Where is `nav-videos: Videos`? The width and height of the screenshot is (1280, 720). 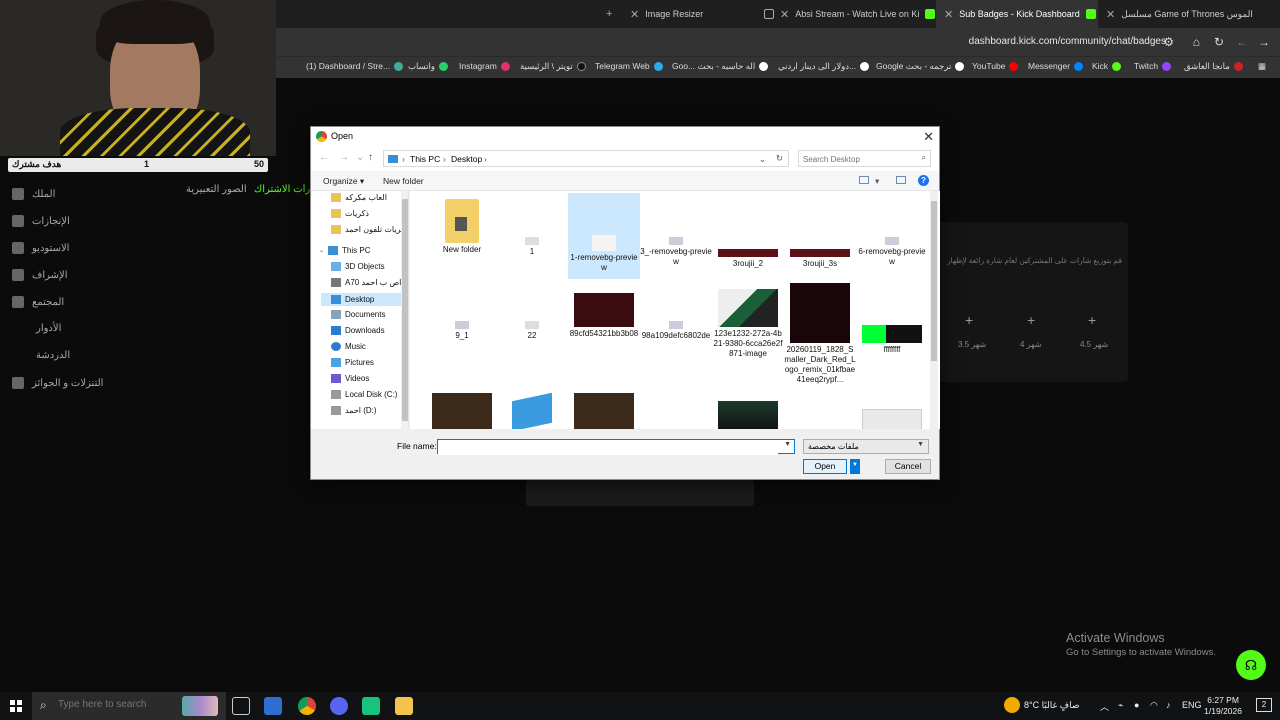
nav-videos: Videos is located at coordinates (350, 378).